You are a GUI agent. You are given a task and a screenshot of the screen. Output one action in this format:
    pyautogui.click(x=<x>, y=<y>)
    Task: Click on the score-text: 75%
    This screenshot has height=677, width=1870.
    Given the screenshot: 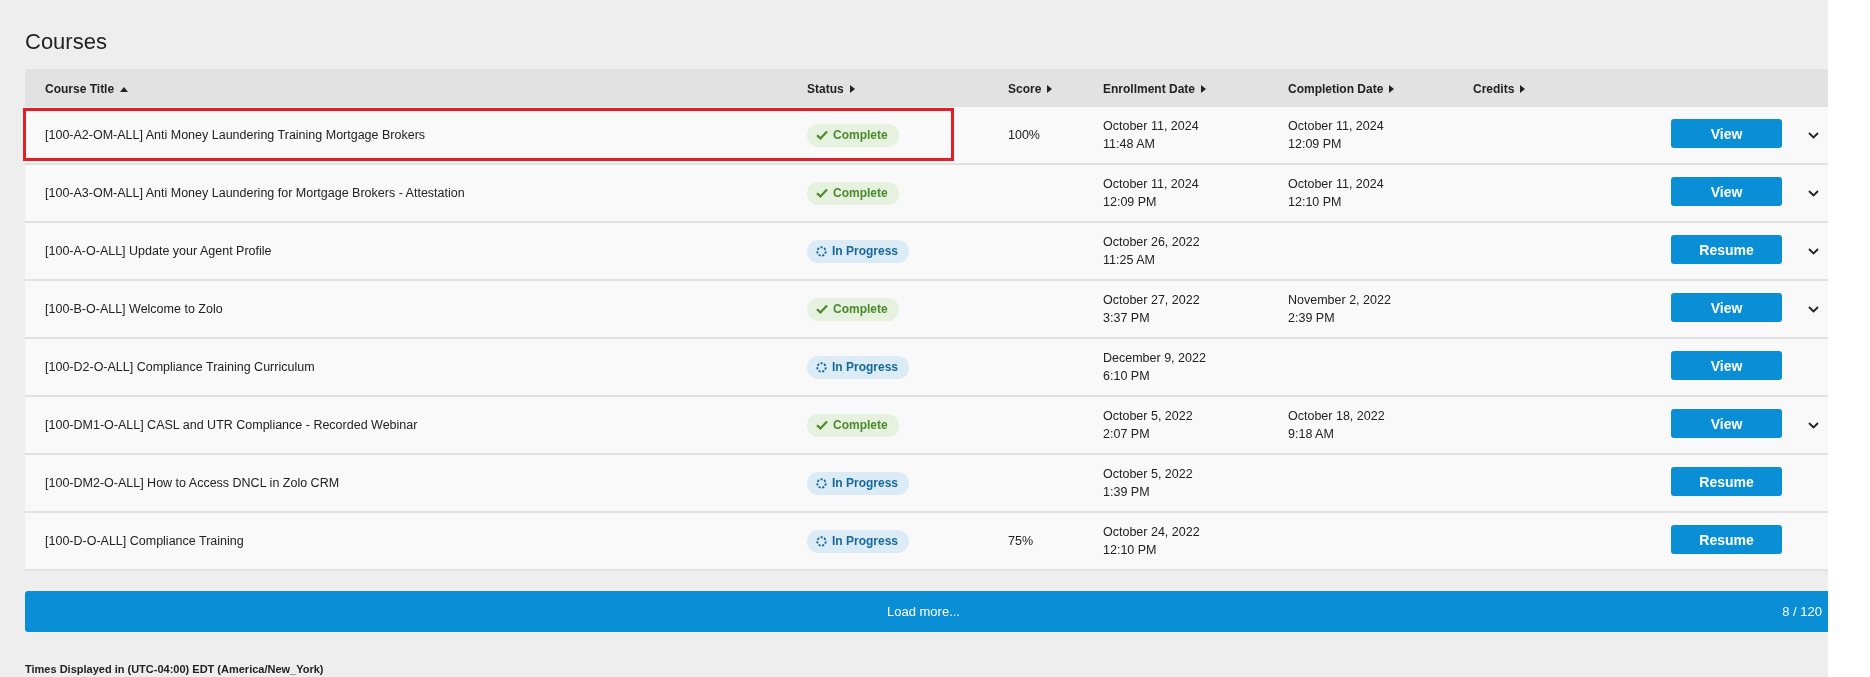 What is the action you would take?
    pyautogui.click(x=1021, y=541)
    